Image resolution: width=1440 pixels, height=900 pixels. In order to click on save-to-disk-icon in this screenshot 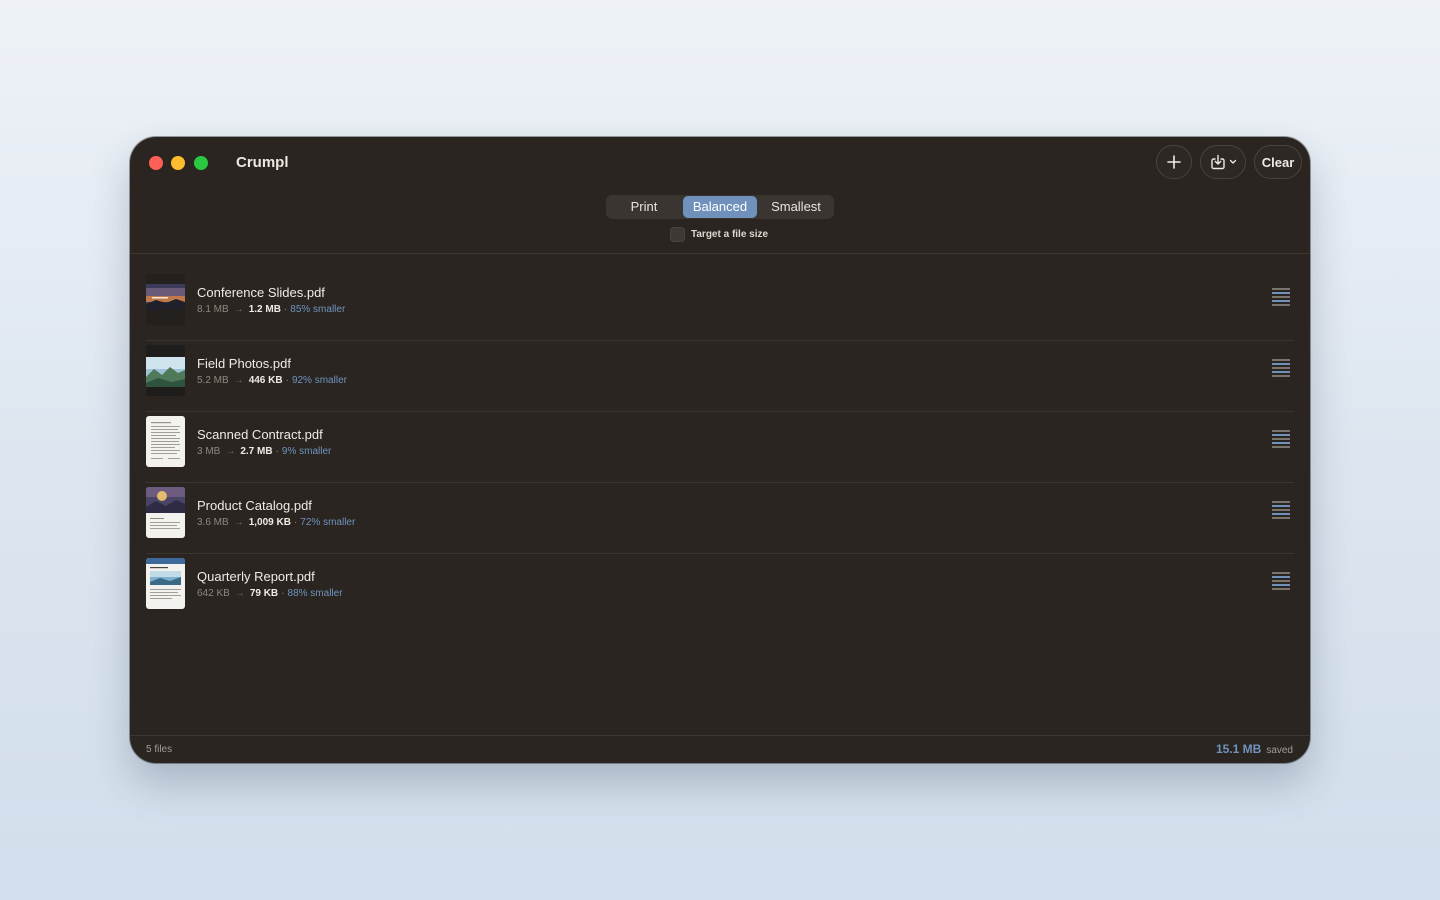, I will do `click(1218, 162)`.